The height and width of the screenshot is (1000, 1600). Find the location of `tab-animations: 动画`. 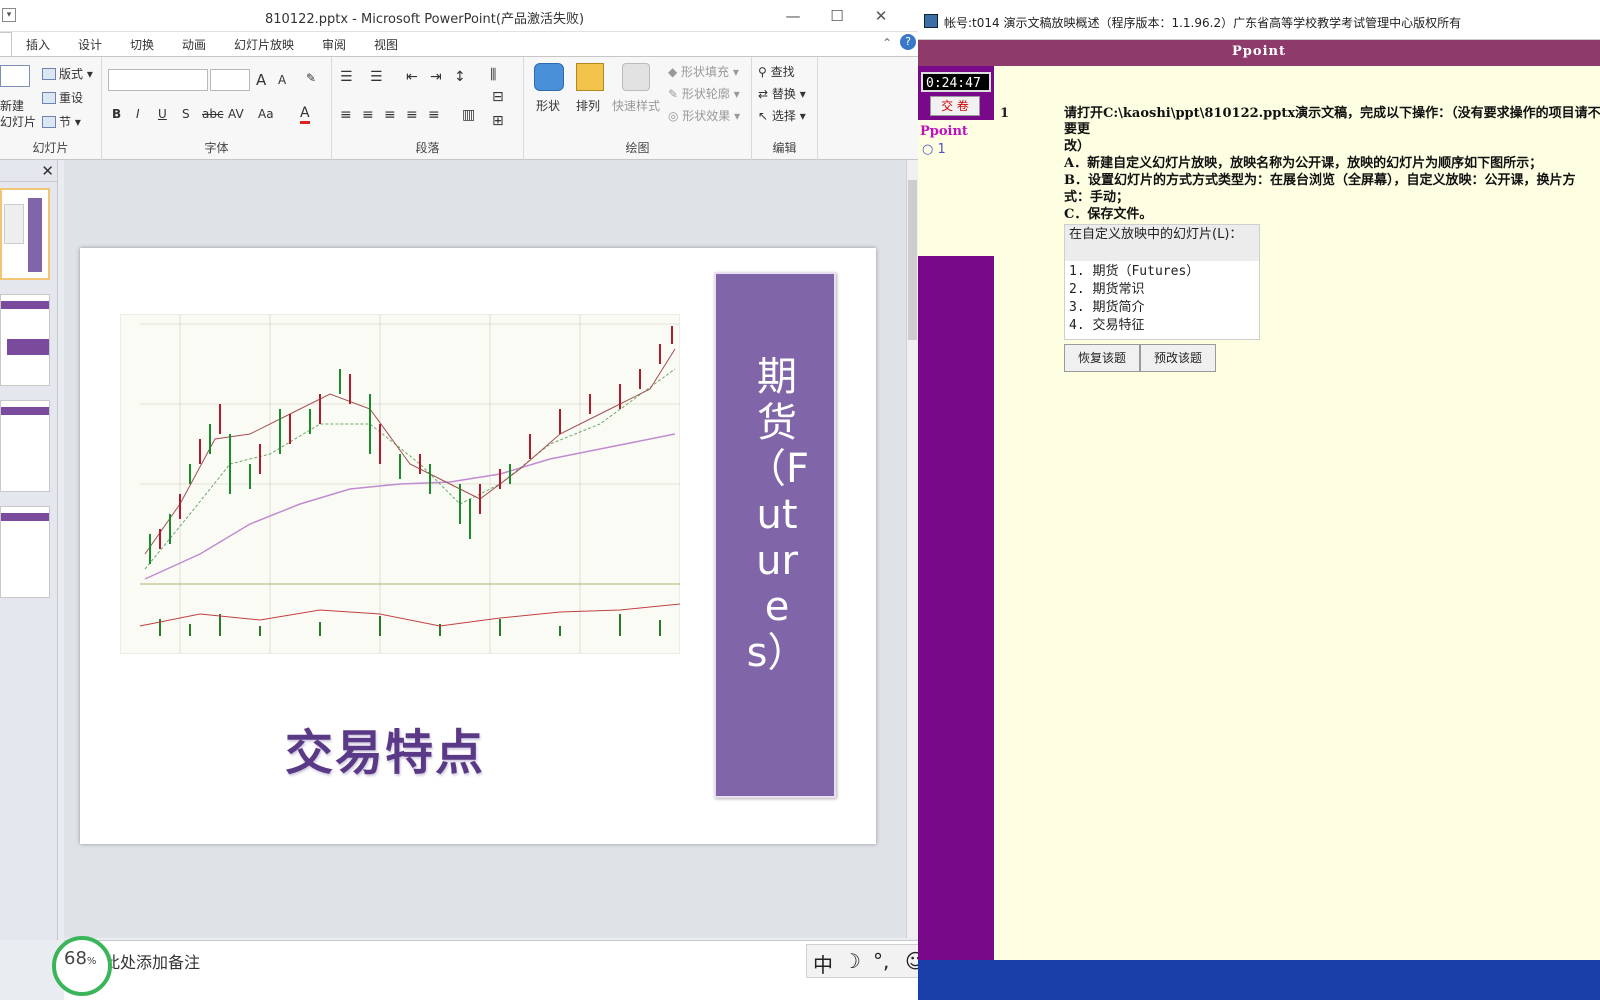

tab-animations: 动画 is located at coordinates (194, 44).